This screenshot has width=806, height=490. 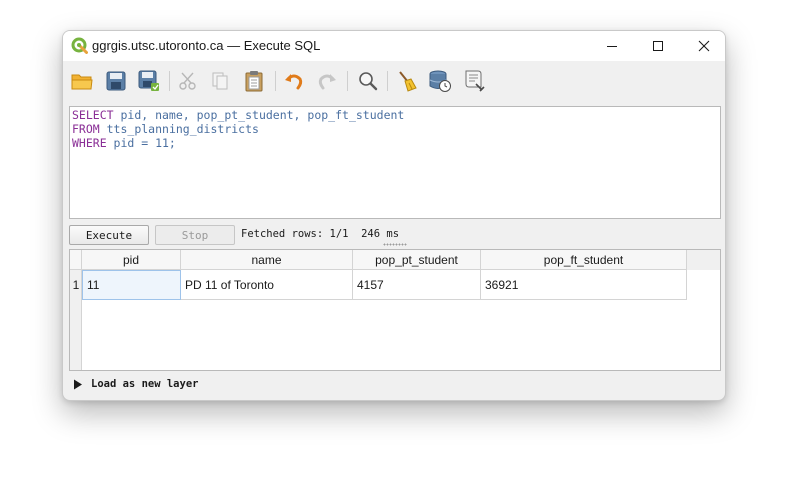 I want to click on sql-text: tts_planning_districts, so click(x=179, y=129).